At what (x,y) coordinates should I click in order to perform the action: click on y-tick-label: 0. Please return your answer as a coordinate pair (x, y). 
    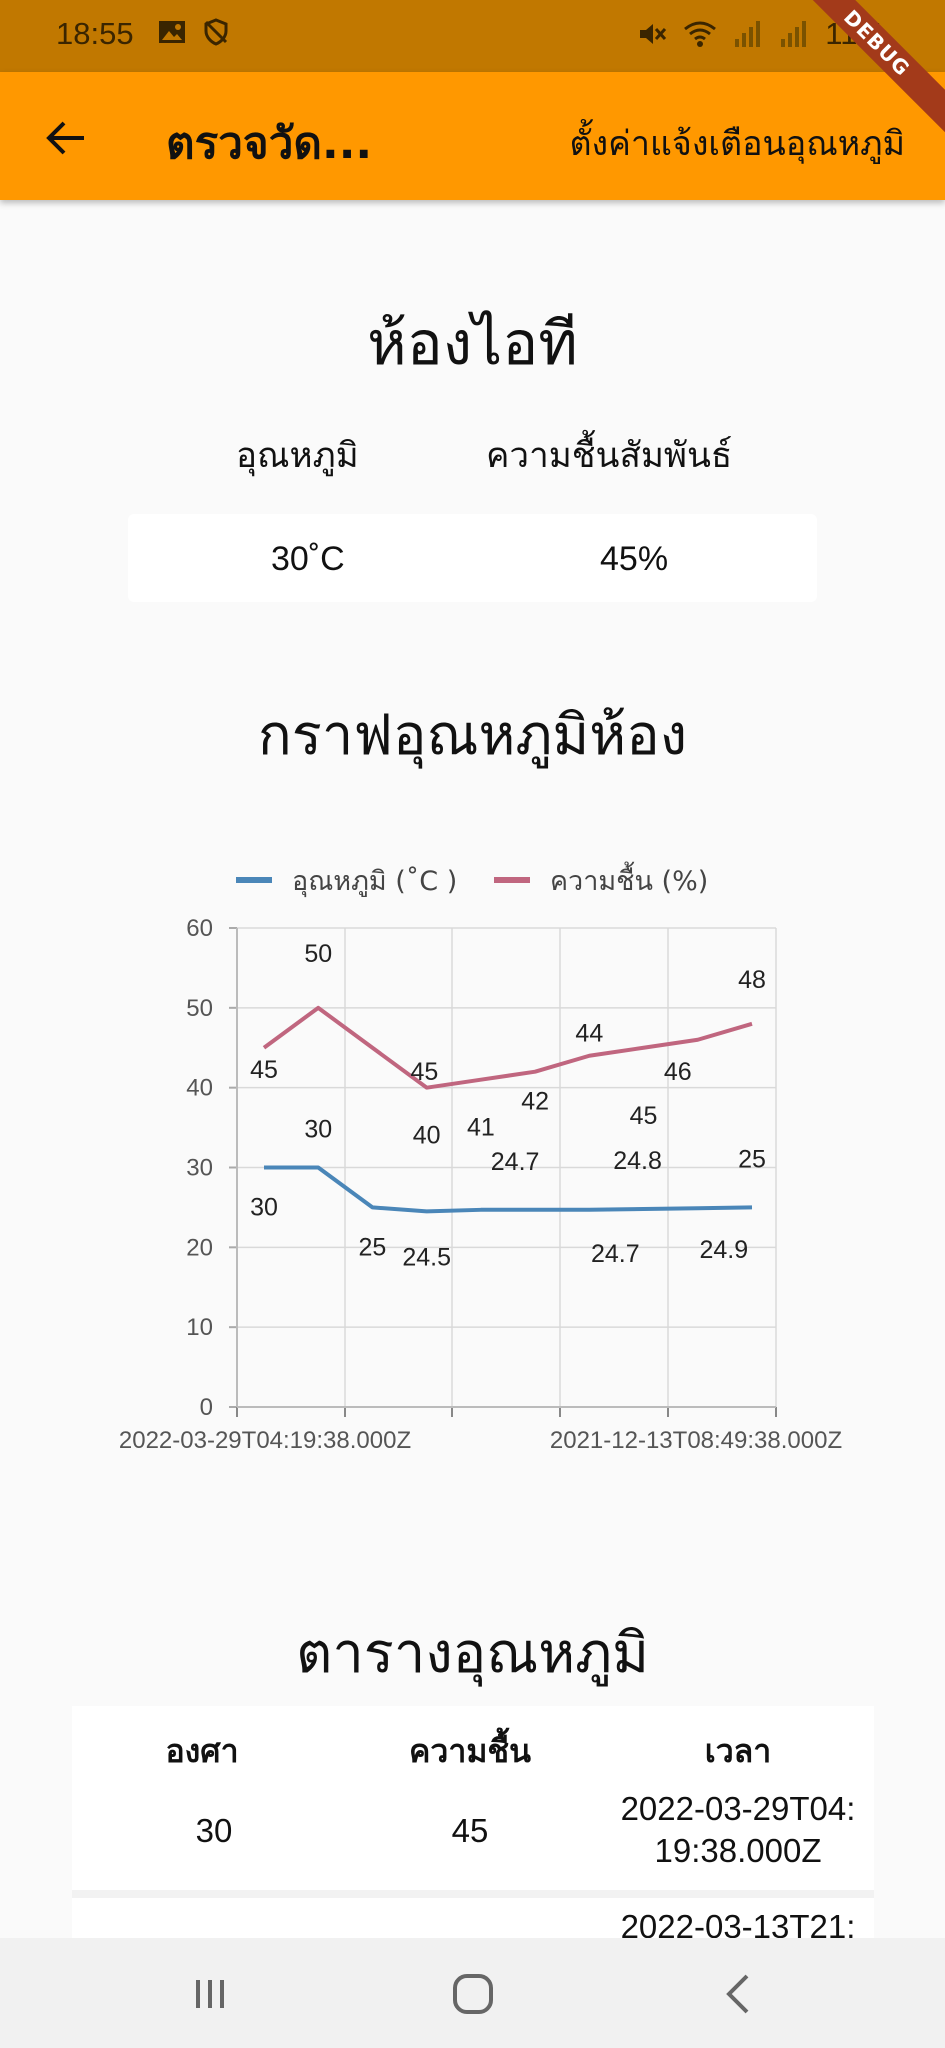
    Looking at the image, I should click on (206, 1407).